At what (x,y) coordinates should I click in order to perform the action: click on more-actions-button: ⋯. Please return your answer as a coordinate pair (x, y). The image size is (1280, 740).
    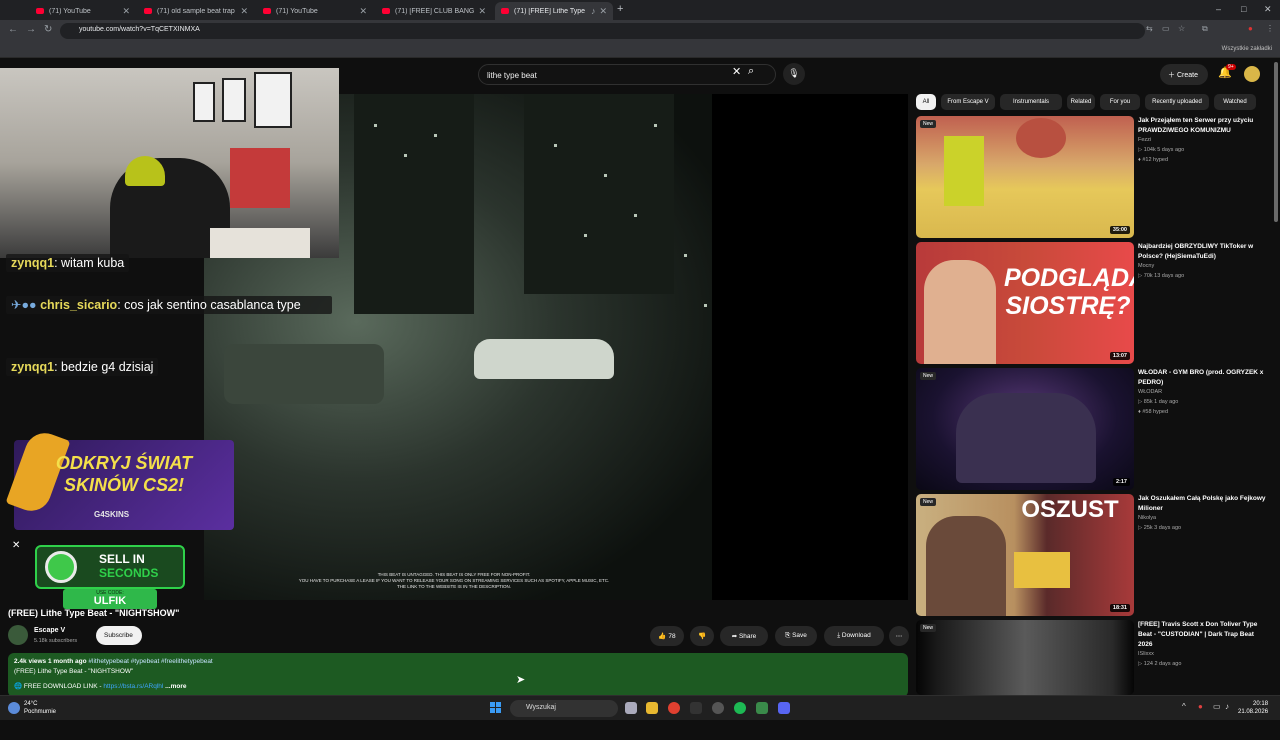
    Looking at the image, I should click on (899, 636).